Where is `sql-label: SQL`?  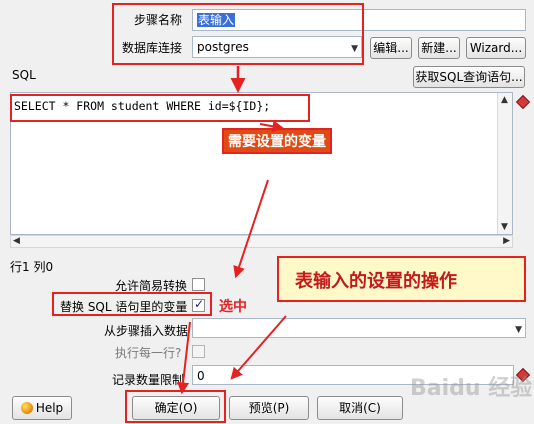
sql-label: SQL is located at coordinates (24, 75).